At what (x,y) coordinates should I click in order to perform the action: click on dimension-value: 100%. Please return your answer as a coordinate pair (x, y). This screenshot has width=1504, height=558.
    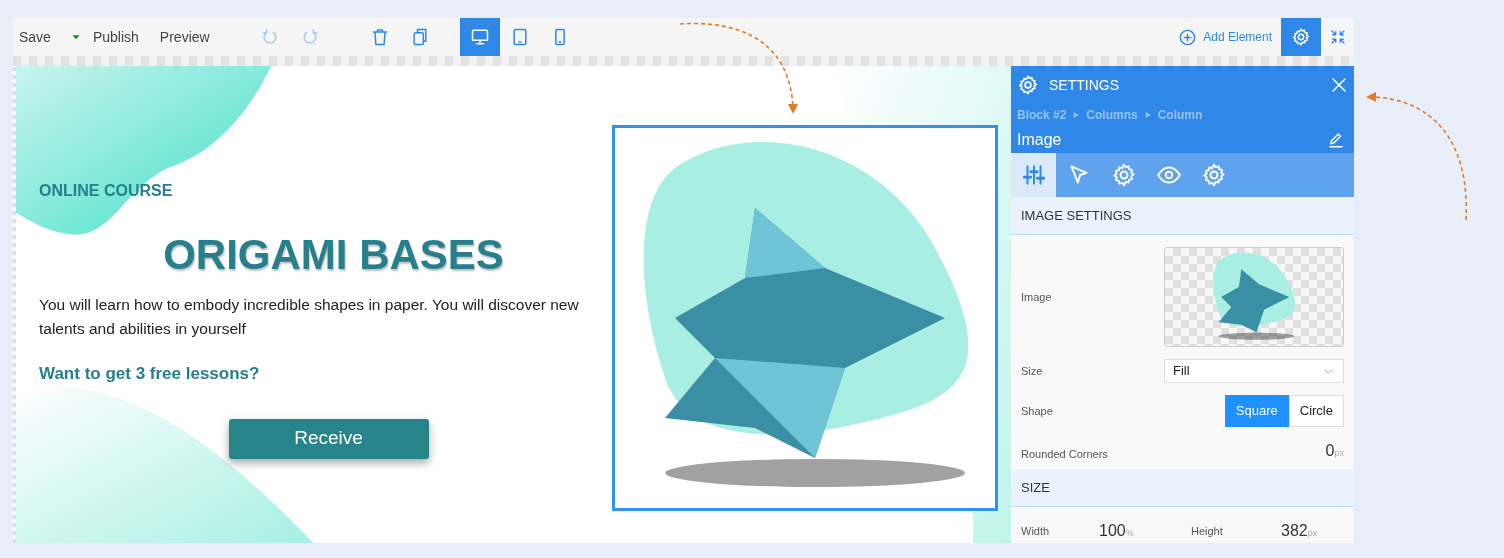
    Looking at the image, I should click on (1145, 531).